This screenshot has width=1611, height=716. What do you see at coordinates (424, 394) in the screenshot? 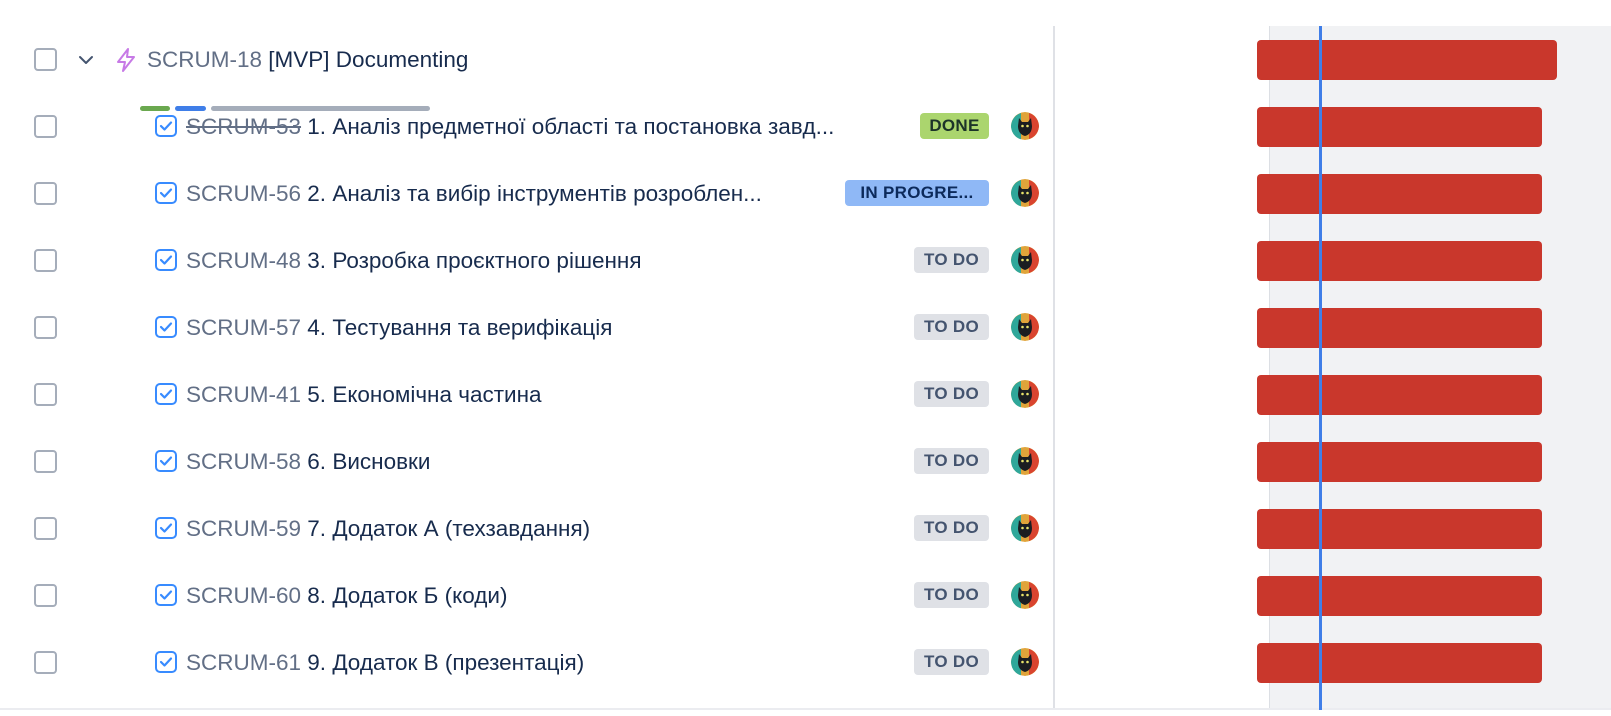
I see `issue-title: 5. Економічна частина` at bounding box center [424, 394].